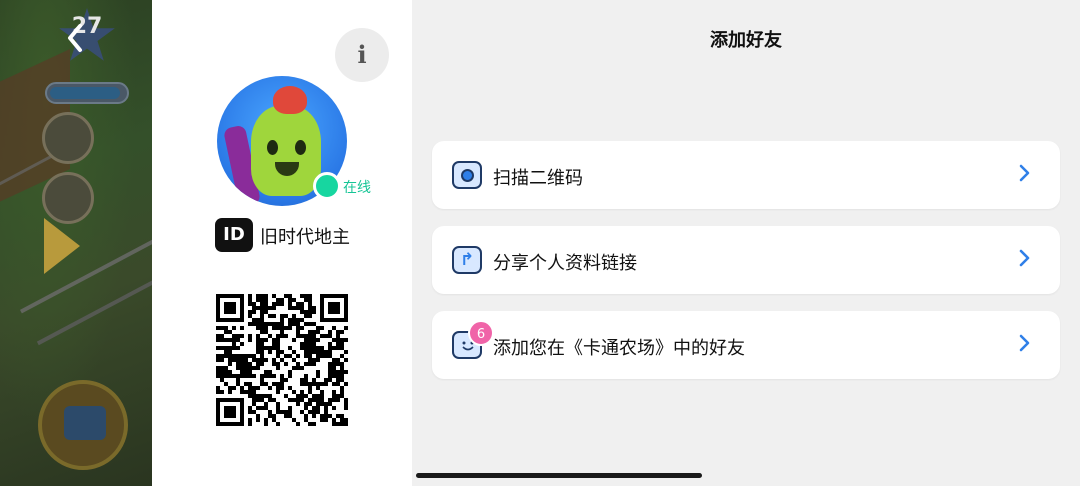 The image size is (1080, 486). What do you see at coordinates (85, 290) in the screenshot?
I see `farm-fence` at bounding box center [85, 290].